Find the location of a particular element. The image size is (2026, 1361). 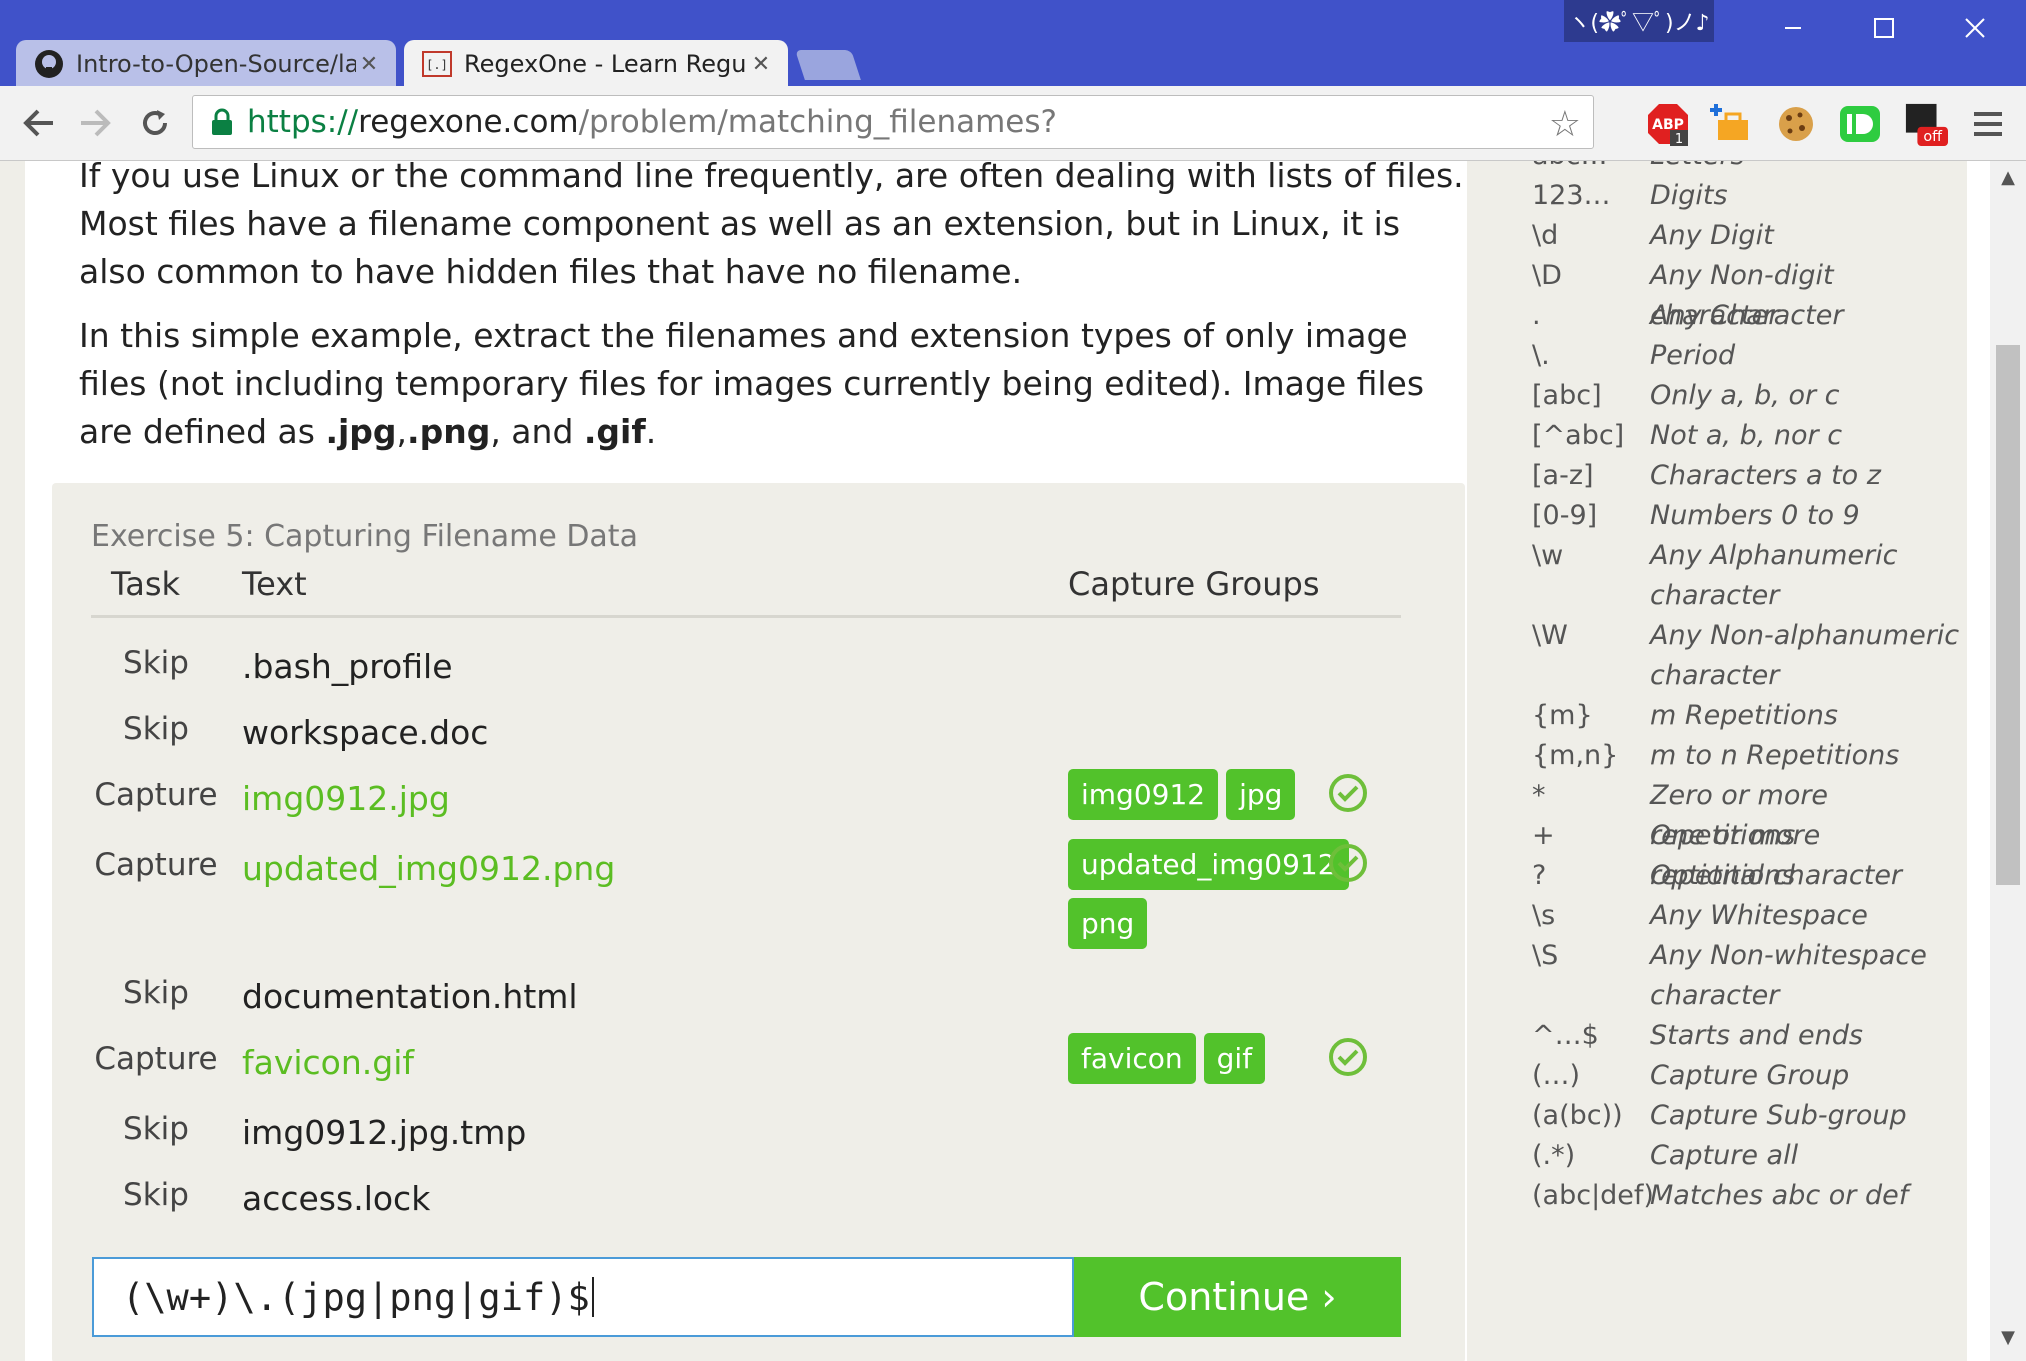

reference-description: Any Whitespace is located at coordinates (1759, 915).